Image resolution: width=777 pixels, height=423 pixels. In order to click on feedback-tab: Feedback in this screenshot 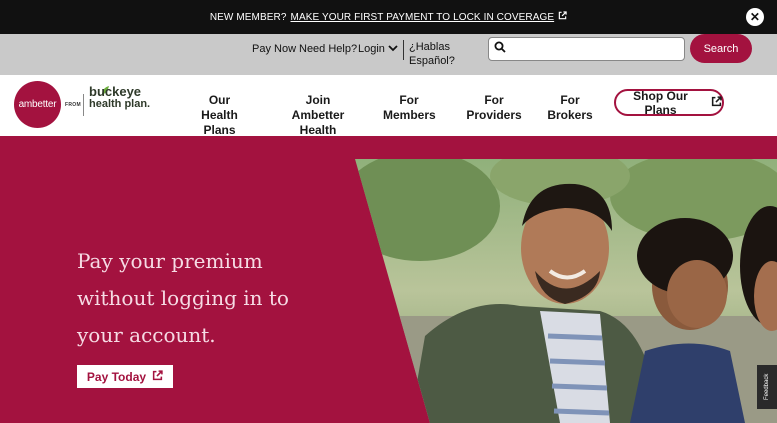, I will do `click(767, 387)`.